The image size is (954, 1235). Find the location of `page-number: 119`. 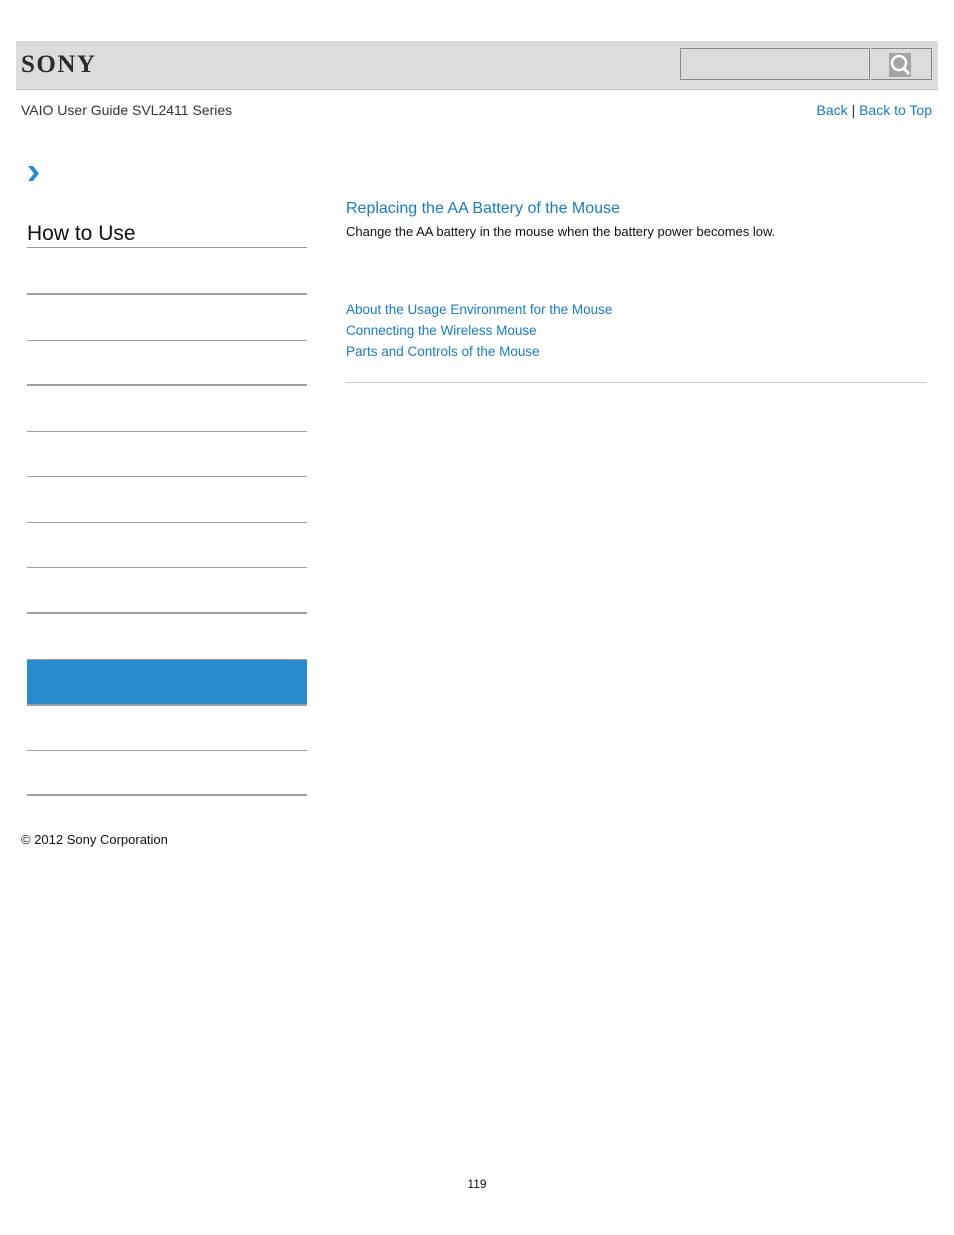

page-number: 119 is located at coordinates (477, 1184).